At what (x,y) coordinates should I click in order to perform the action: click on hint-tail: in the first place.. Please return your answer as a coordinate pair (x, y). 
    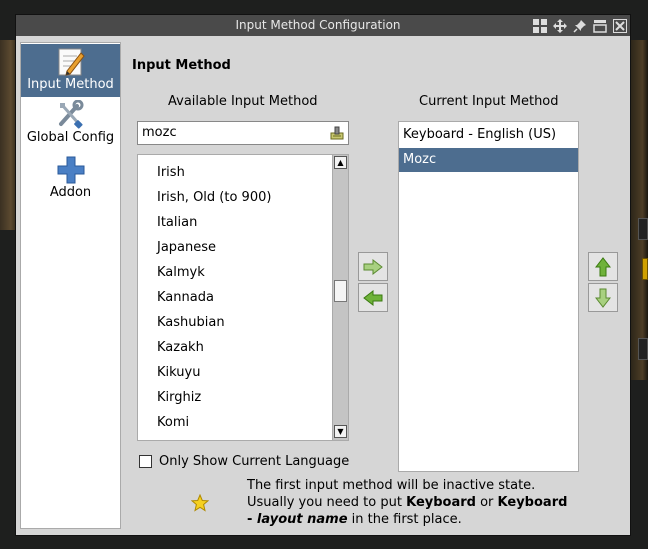
    Looking at the image, I should click on (404, 519).